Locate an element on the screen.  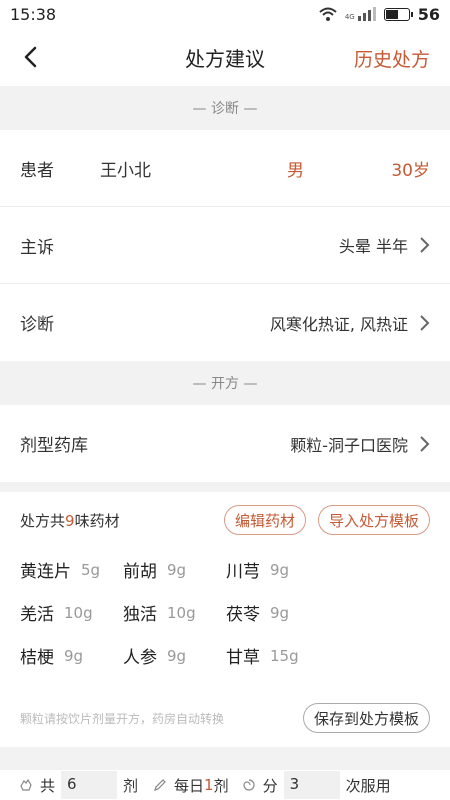
page-title: 处方建议 is located at coordinates (225, 58).